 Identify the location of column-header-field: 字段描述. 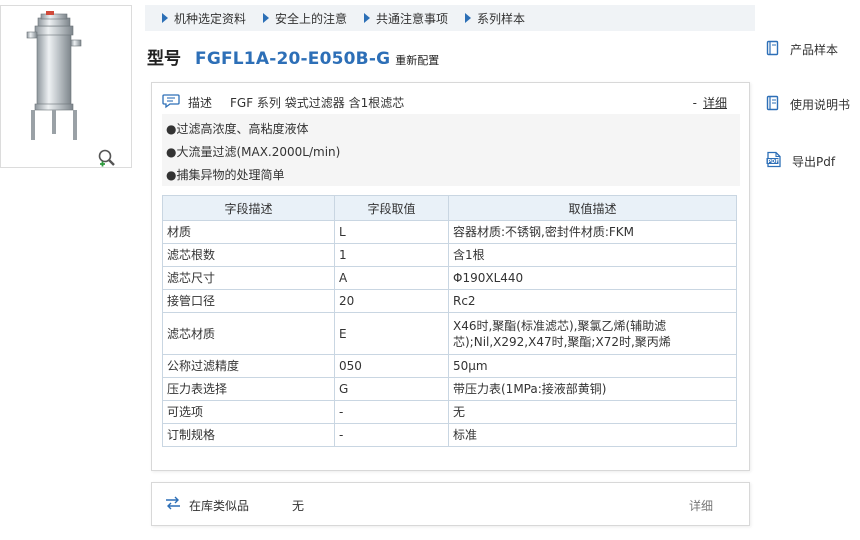
(248, 208).